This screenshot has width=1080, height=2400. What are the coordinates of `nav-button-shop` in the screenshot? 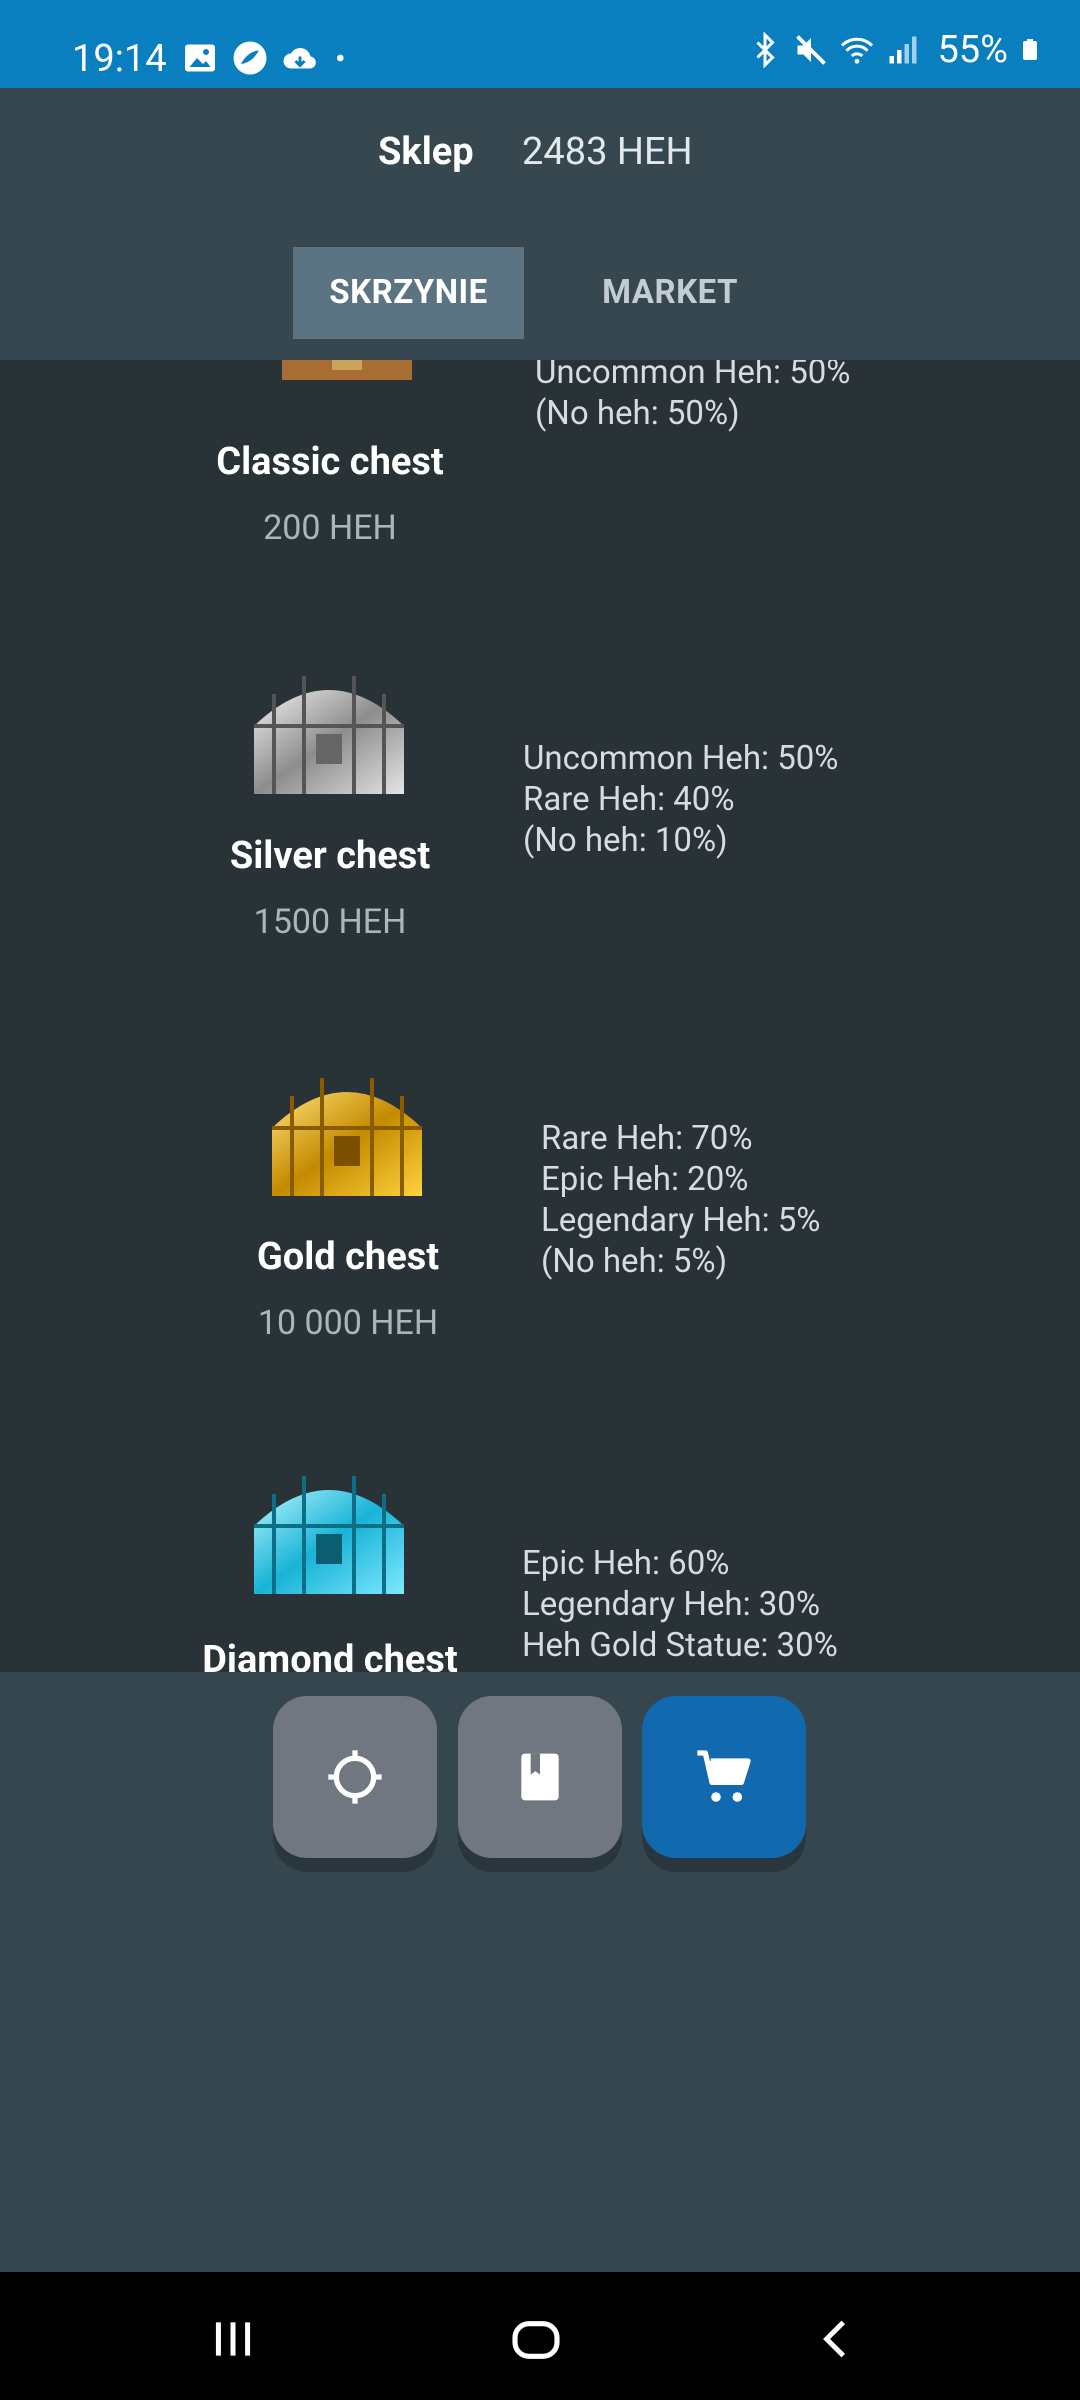 It's located at (724, 1777).